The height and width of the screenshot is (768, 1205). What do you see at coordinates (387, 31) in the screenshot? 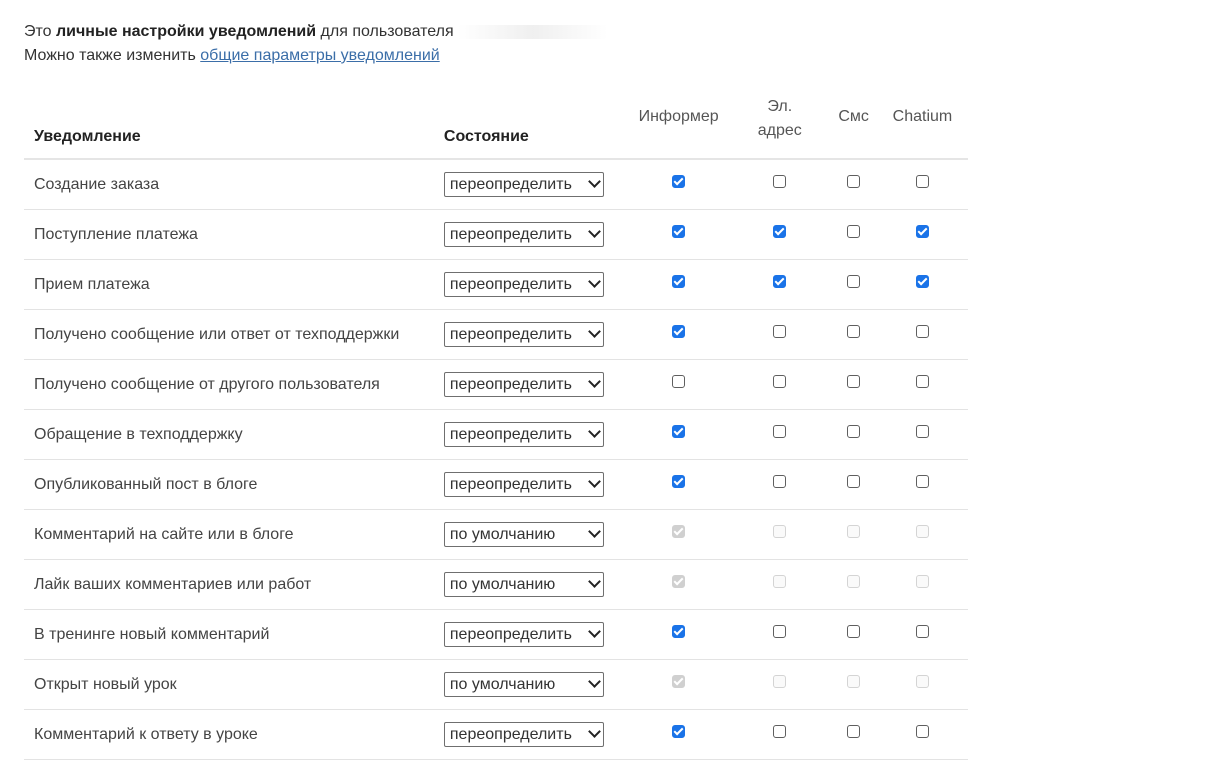
I see `intro-suffix: для пользователя` at bounding box center [387, 31].